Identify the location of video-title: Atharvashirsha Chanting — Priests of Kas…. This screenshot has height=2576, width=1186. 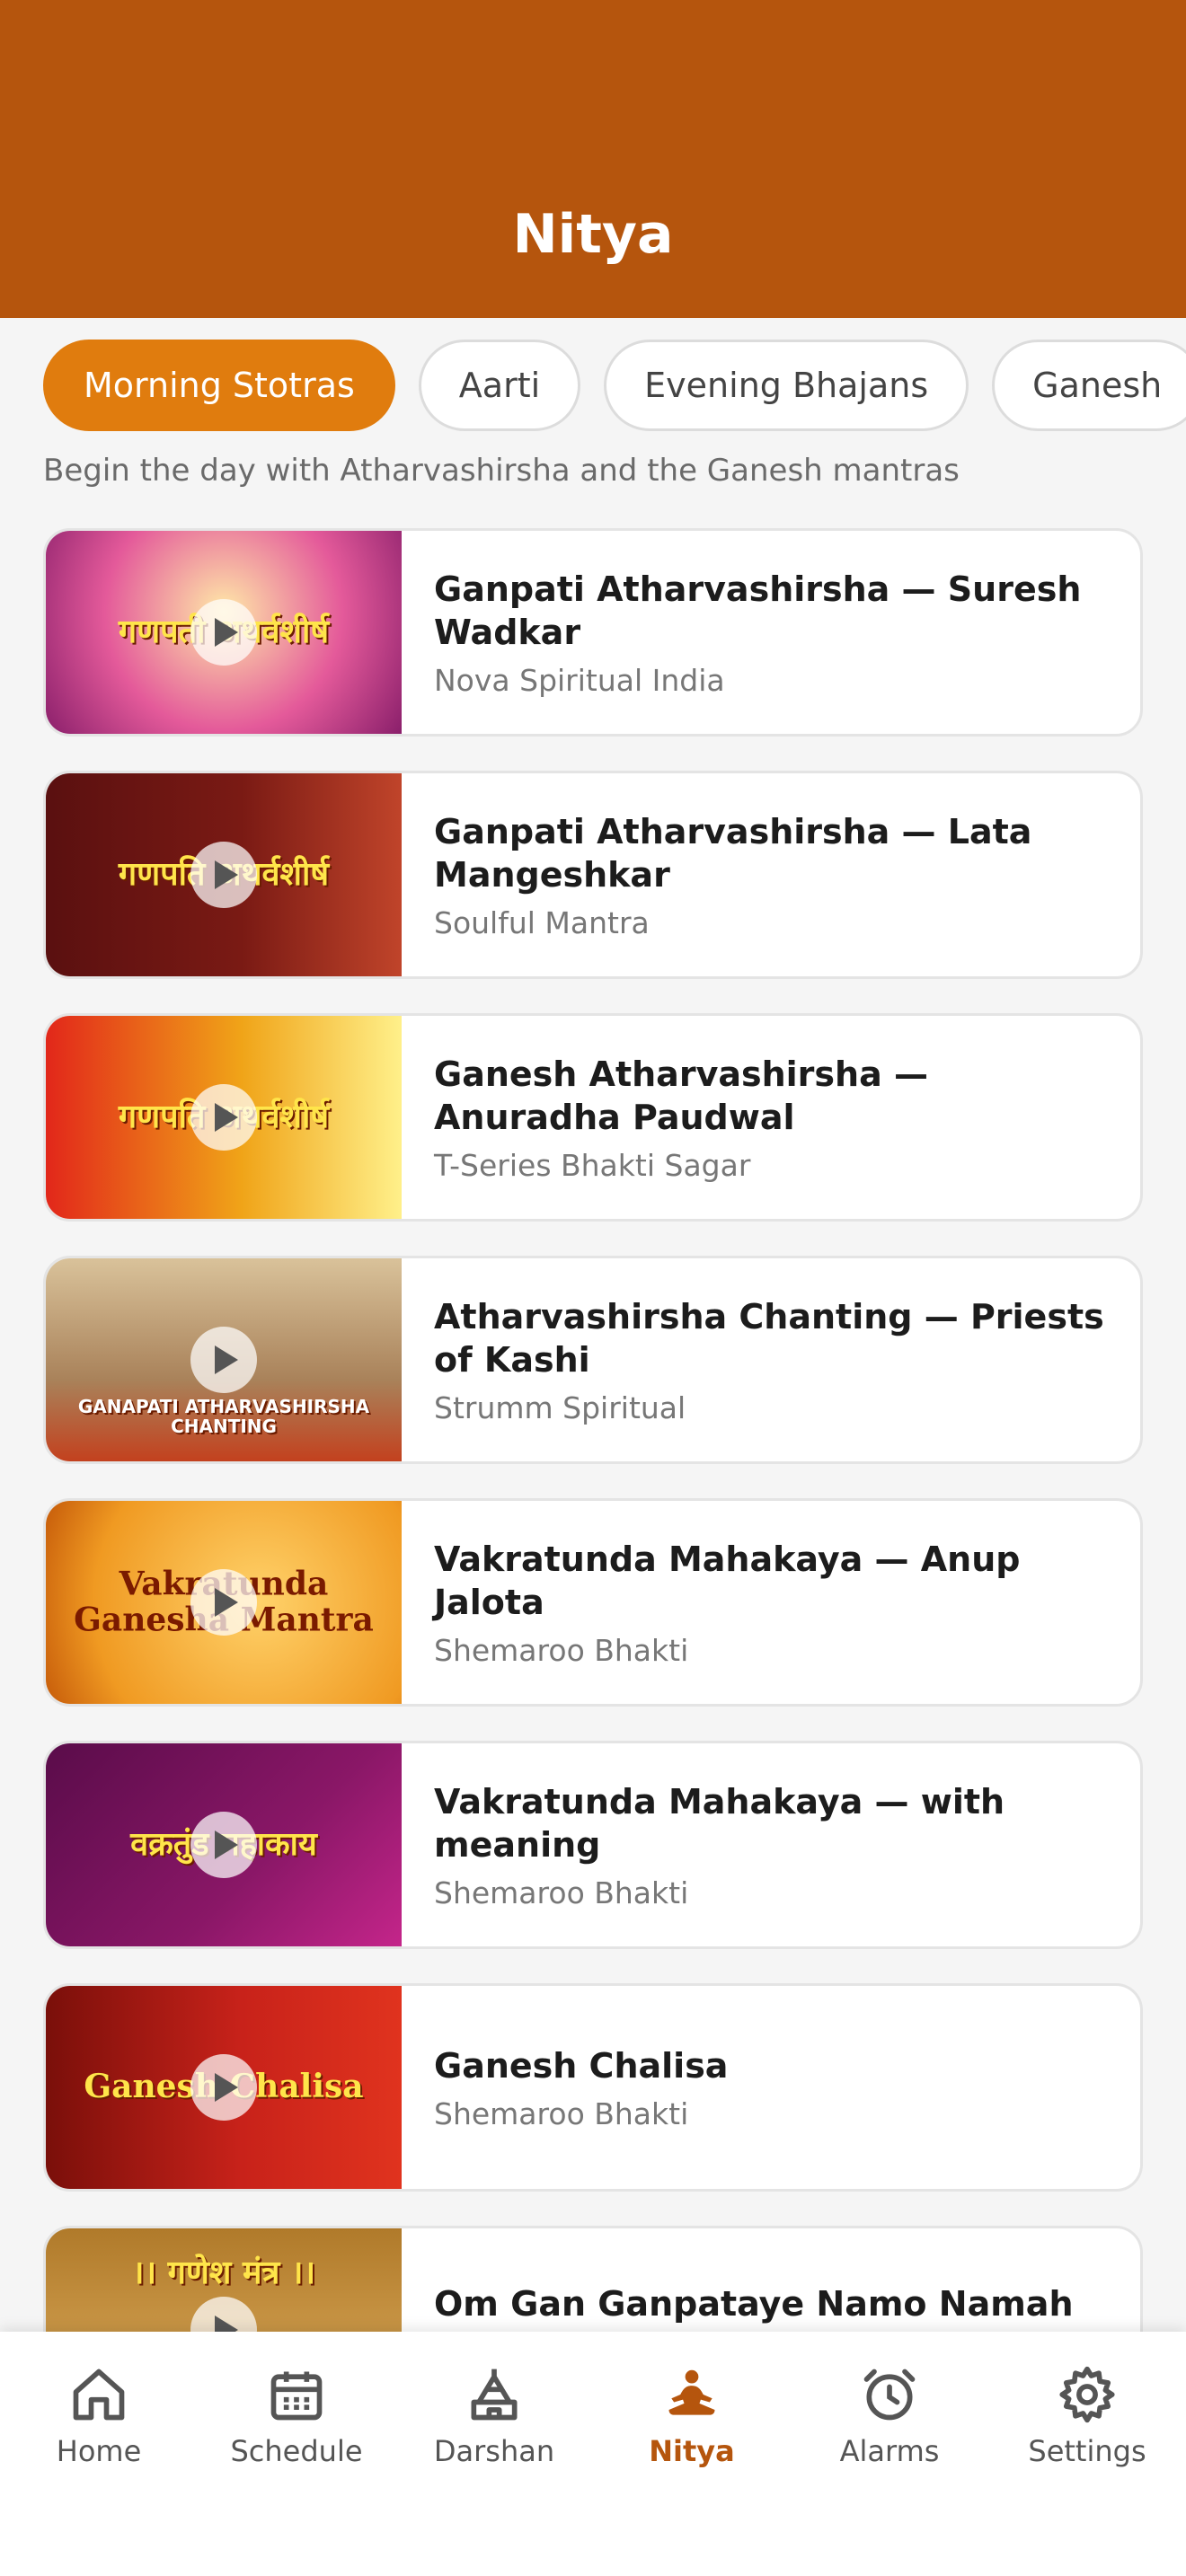
(769, 1338).